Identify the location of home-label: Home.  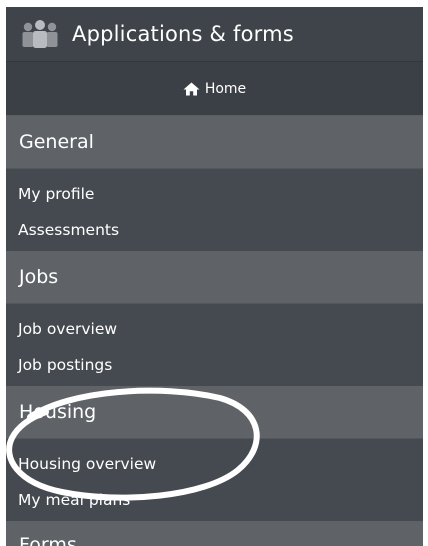
(225, 88).